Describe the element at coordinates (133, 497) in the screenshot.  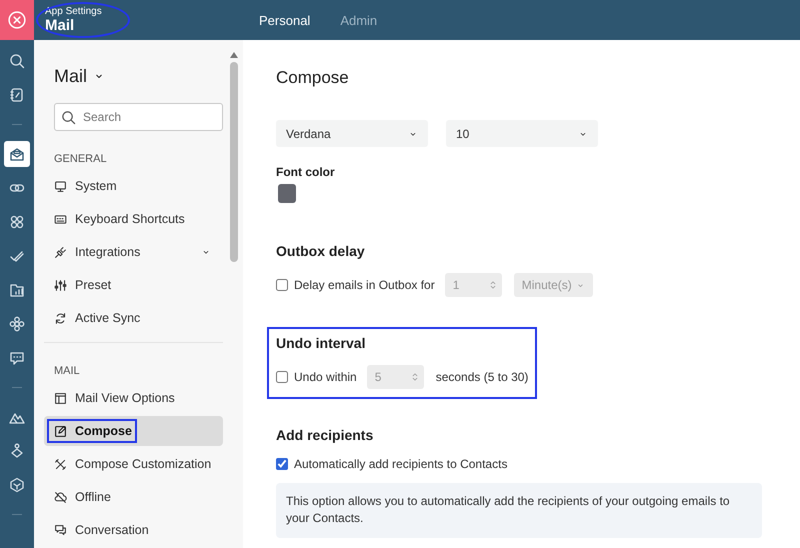
I see `nav-item: Offline` at that location.